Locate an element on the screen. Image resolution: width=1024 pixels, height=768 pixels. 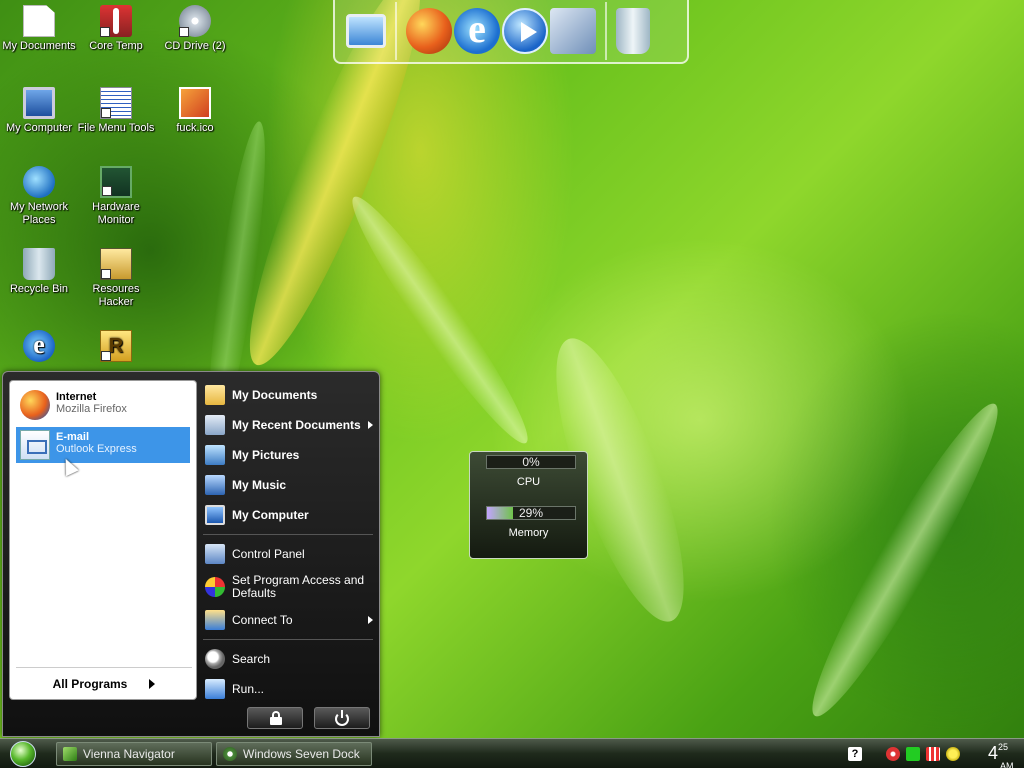
taskbar-button-label: Windows Seven Dock is located at coordinates (301, 754).